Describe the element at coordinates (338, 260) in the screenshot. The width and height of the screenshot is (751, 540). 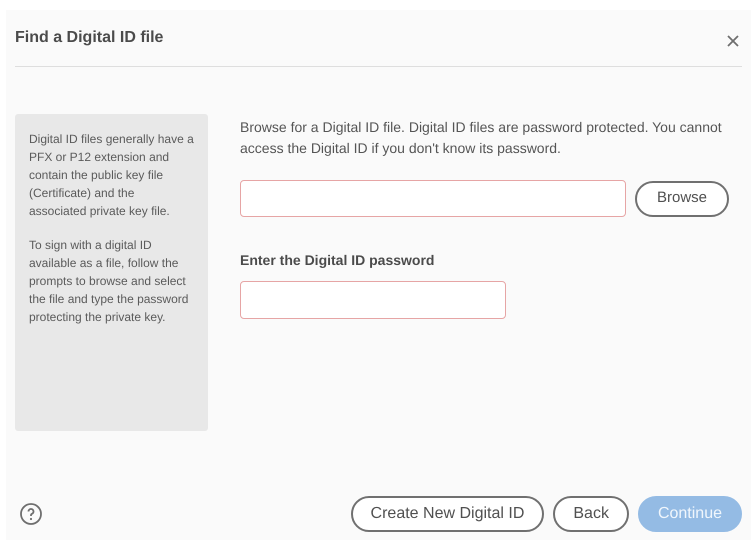
I see `password-label: Enter the Digital ID password` at that location.